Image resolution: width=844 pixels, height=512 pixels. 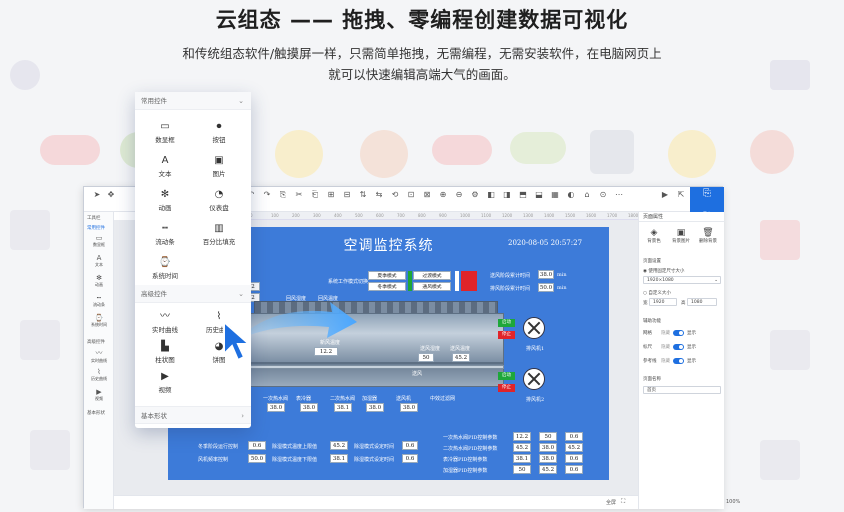 What do you see at coordinates (299, 195) in the screenshot?
I see `toolbar-tool-icon-4: ✂` at bounding box center [299, 195].